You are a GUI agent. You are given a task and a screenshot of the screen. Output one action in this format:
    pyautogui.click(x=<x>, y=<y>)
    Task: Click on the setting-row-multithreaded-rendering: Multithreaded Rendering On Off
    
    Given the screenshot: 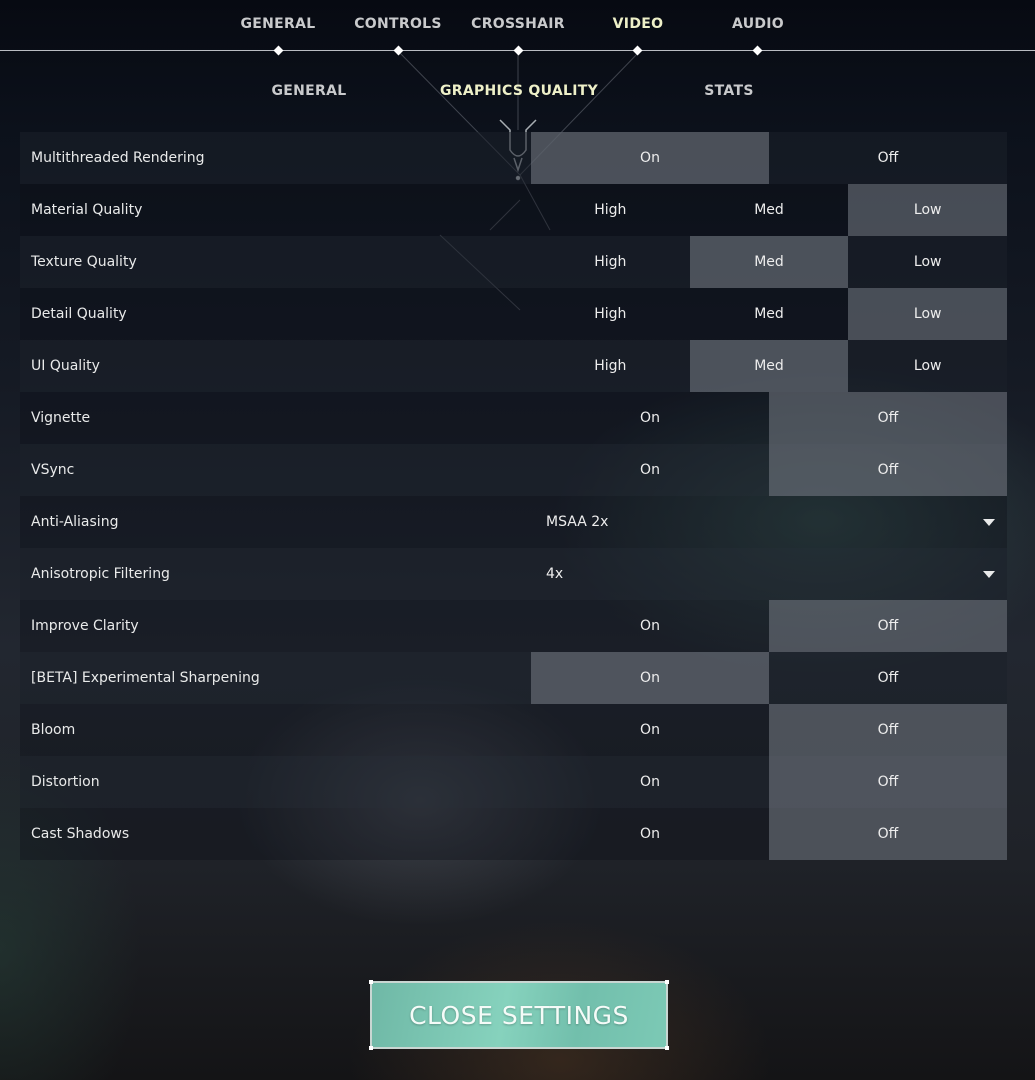 What is the action you would take?
    pyautogui.click(x=513, y=158)
    